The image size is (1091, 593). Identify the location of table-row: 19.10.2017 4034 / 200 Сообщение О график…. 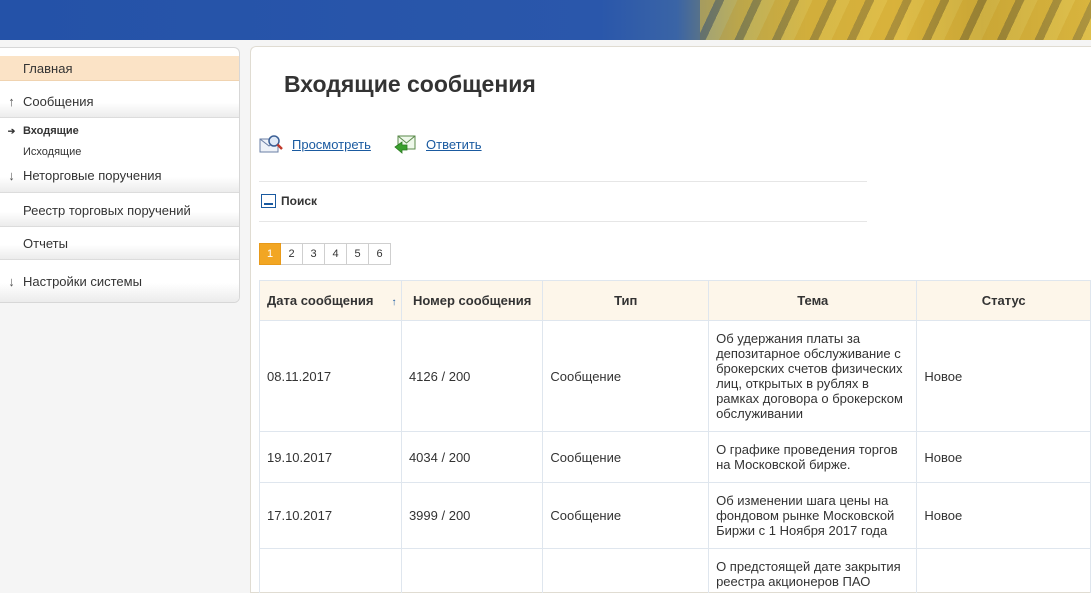
(675, 457).